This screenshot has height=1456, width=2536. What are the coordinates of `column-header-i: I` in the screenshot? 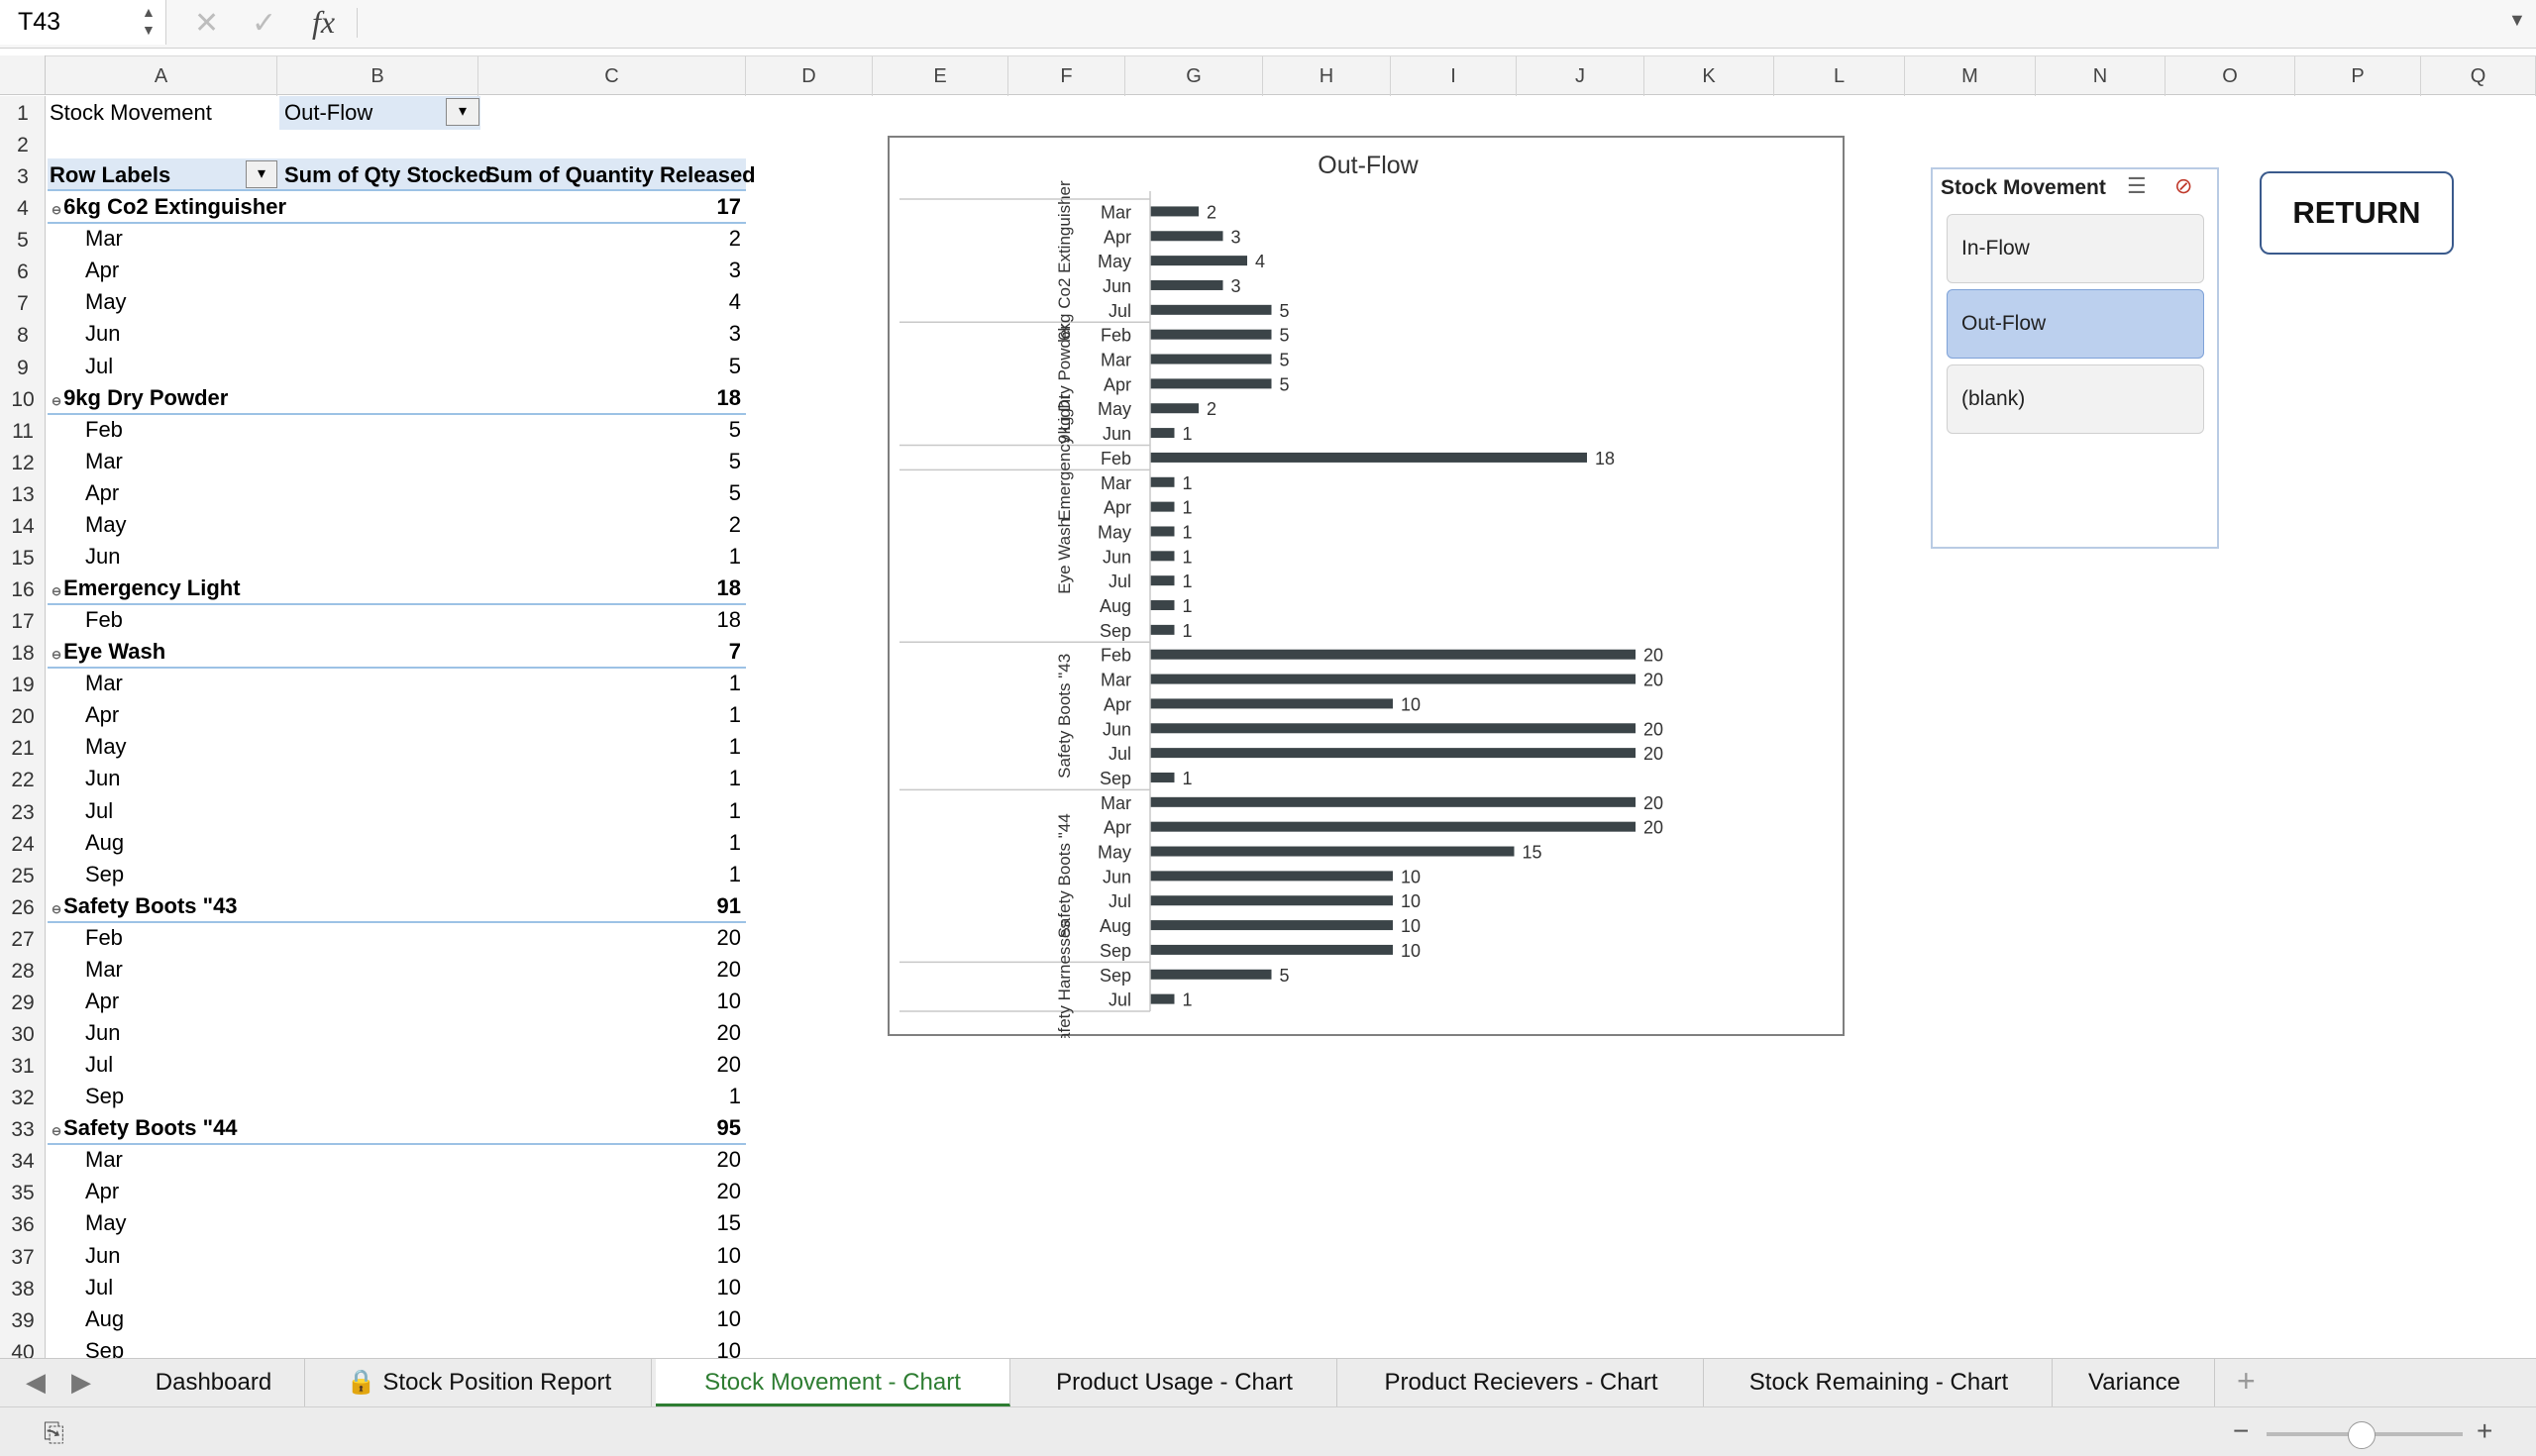 It's located at (1454, 76).